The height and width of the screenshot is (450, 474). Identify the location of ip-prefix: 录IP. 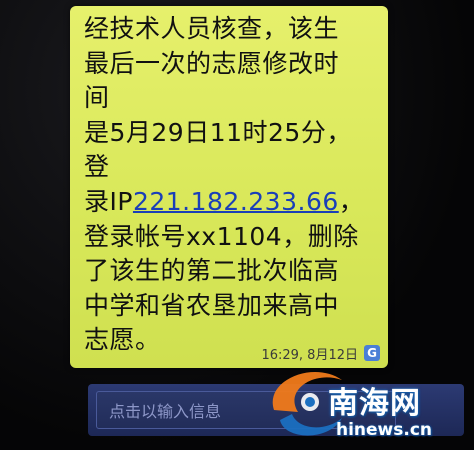
(108, 201).